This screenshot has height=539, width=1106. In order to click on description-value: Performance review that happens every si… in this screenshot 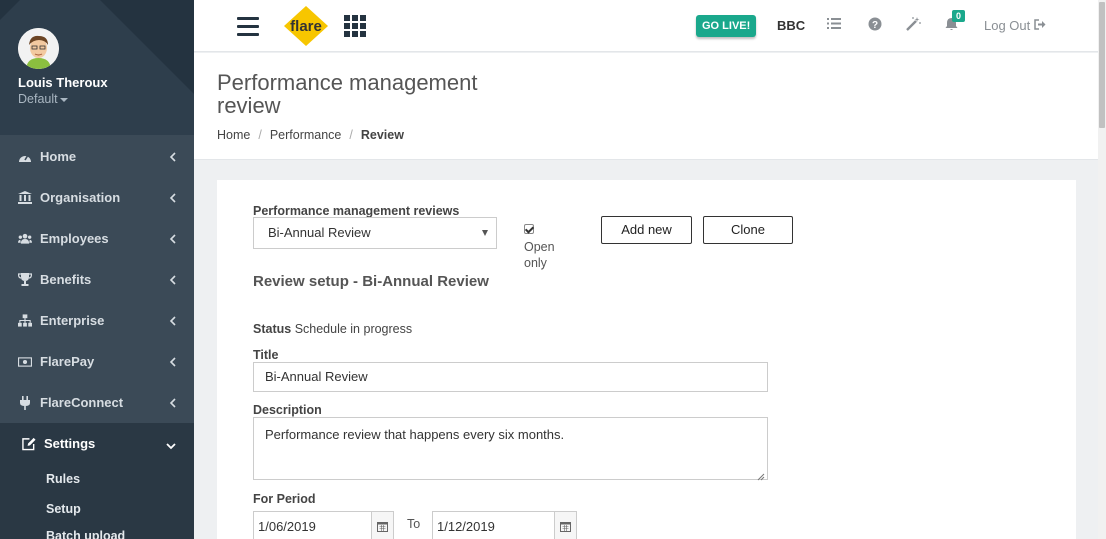, I will do `click(415, 434)`.